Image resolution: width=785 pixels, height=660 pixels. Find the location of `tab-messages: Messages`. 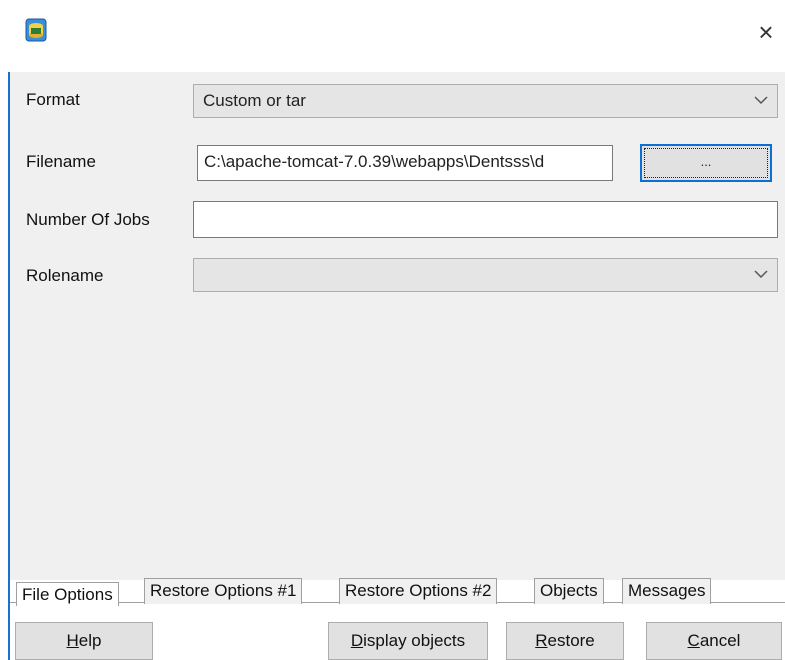

tab-messages: Messages is located at coordinates (667, 591).